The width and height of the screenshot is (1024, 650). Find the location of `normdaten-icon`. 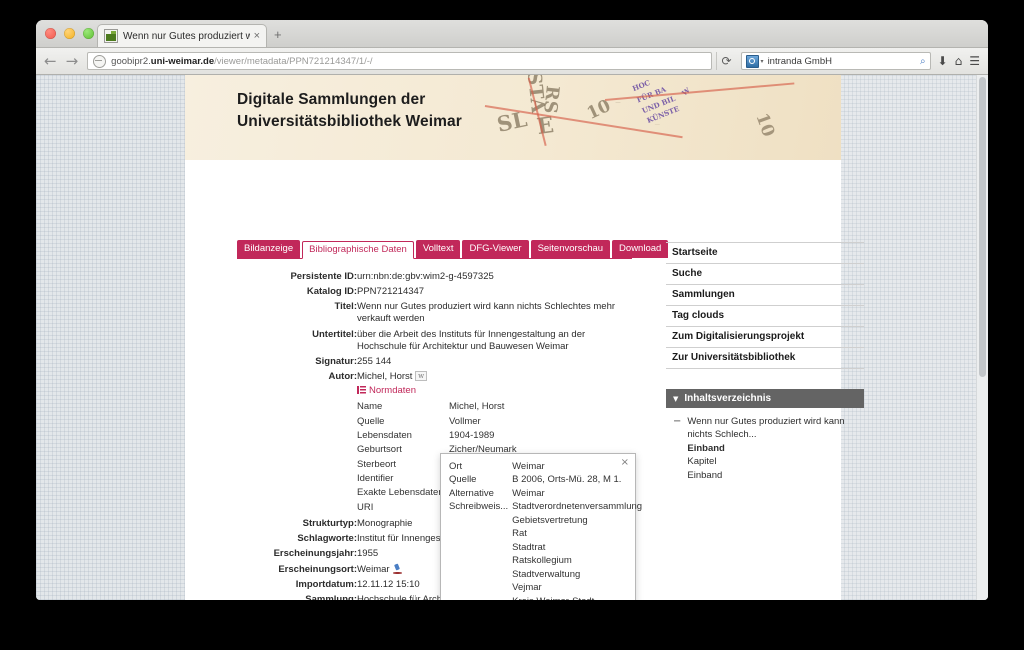

normdaten-icon is located at coordinates (361, 390).